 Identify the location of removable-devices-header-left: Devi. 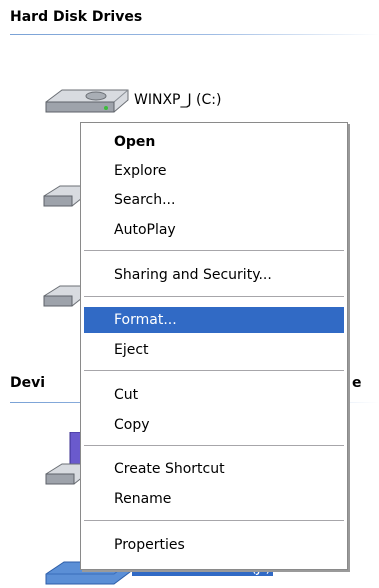
(28, 383).